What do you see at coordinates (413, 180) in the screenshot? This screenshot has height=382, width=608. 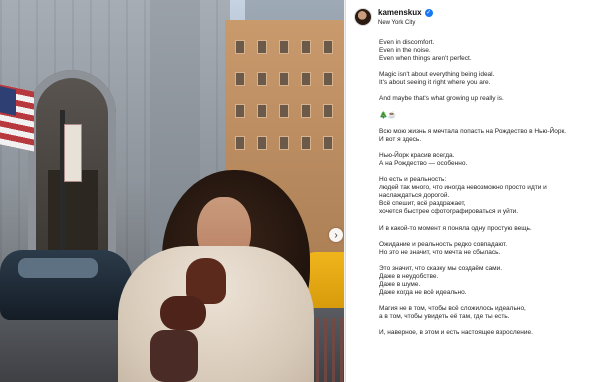 I see `caption-line: Но есть и реальность:` at bounding box center [413, 180].